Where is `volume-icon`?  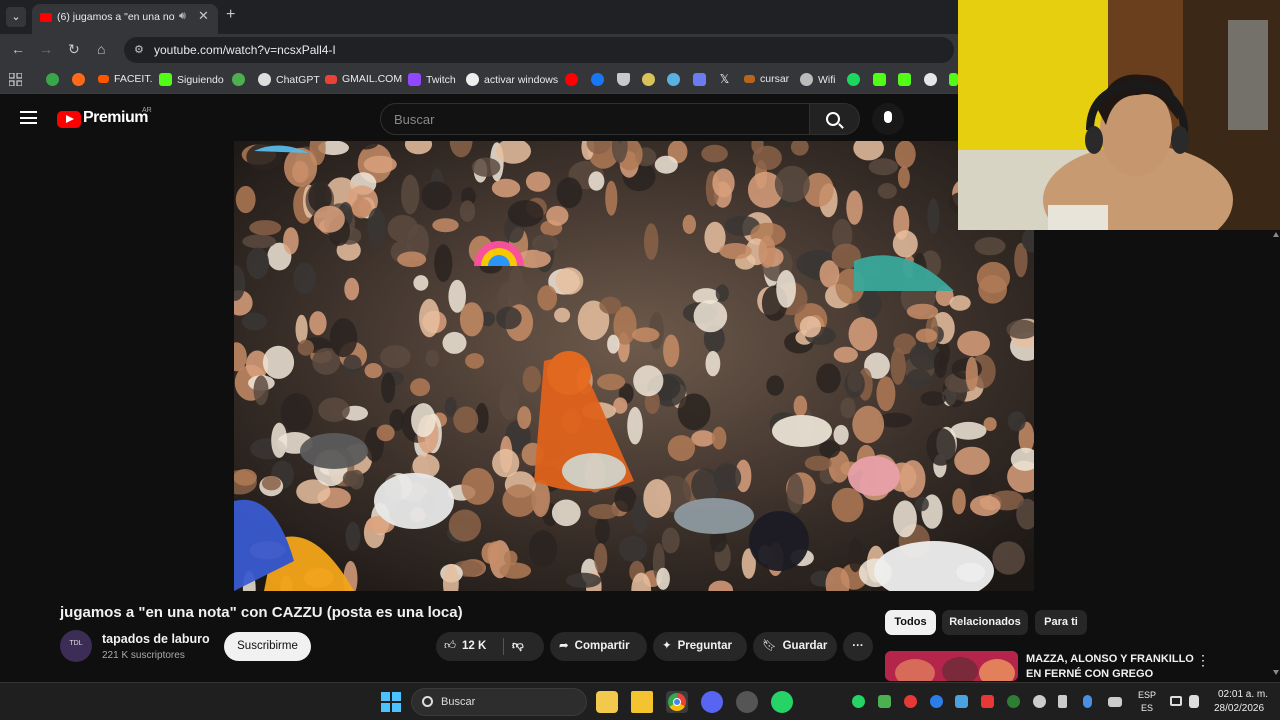
volume-icon is located at coordinates (1194, 701).